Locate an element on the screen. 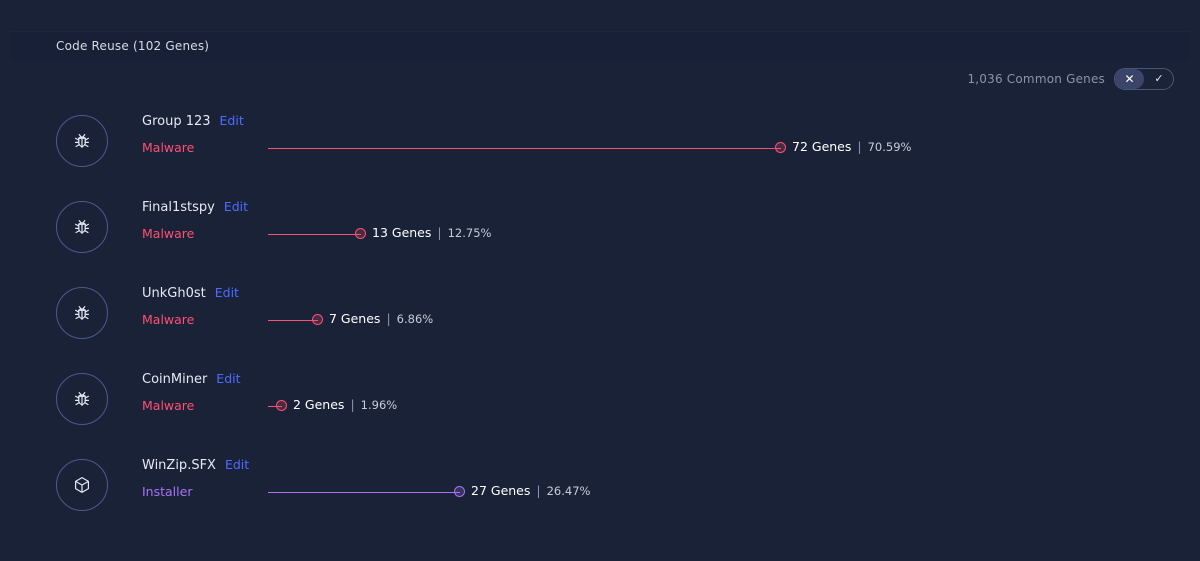  section-title: Code Reuse (102 Genes) is located at coordinates (132, 46).